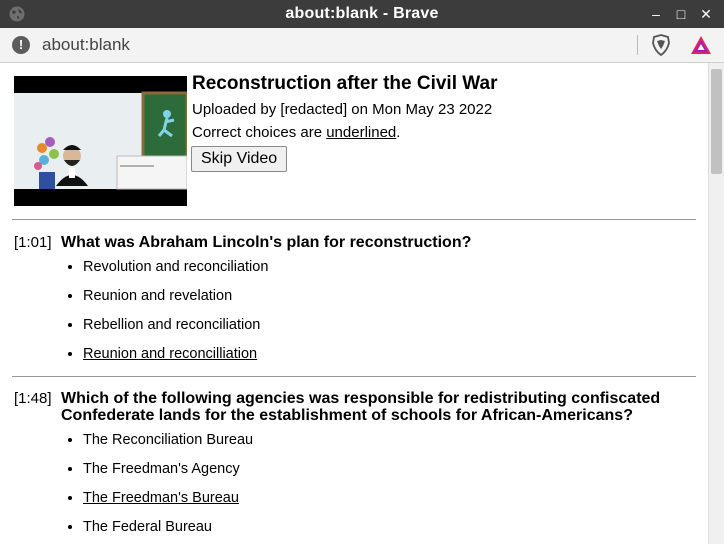 The height and width of the screenshot is (544, 724). I want to click on window-titlebar: about:blank - Brave – □ ✕, so click(362, 14).